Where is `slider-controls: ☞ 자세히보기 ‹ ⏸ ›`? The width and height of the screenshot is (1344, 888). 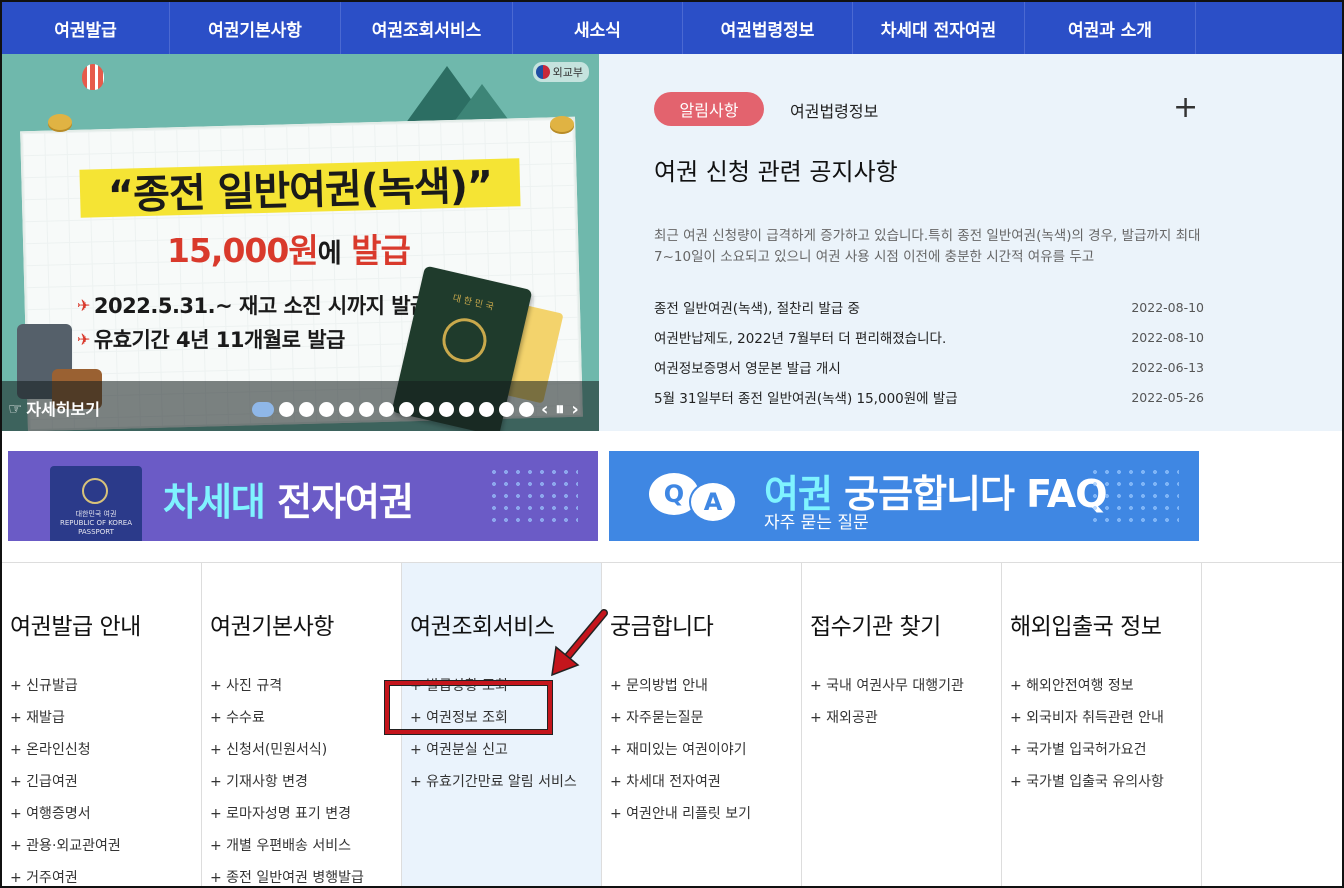 slider-controls: ☞ 자세히보기 ‹ ⏸ › is located at coordinates (300, 406).